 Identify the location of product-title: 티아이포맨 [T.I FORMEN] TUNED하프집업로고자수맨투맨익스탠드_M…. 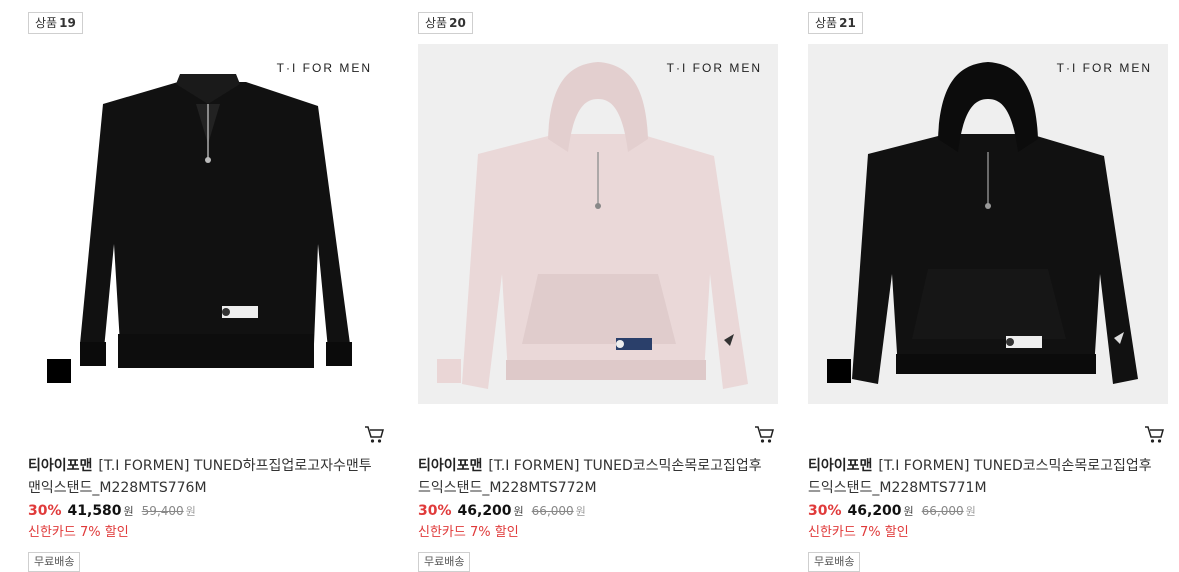
(203, 477).